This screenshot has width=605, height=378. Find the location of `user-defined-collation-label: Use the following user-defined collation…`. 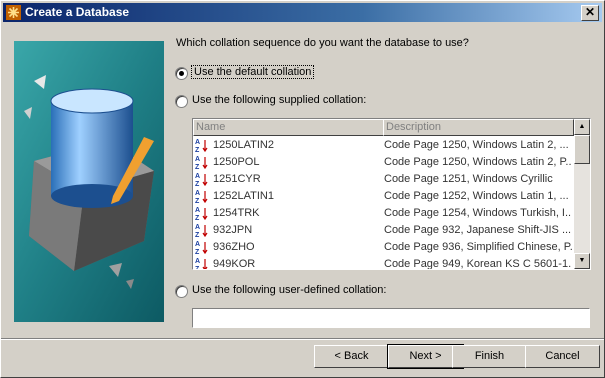

user-defined-collation-label: Use the following user-defined collation… is located at coordinates (289, 290).